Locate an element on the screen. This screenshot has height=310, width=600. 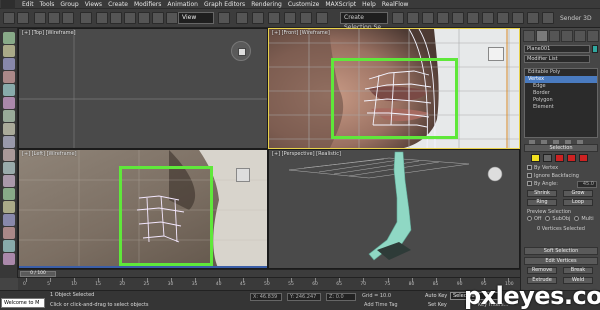
polygon-level-icon is located at coordinates (571, 158).